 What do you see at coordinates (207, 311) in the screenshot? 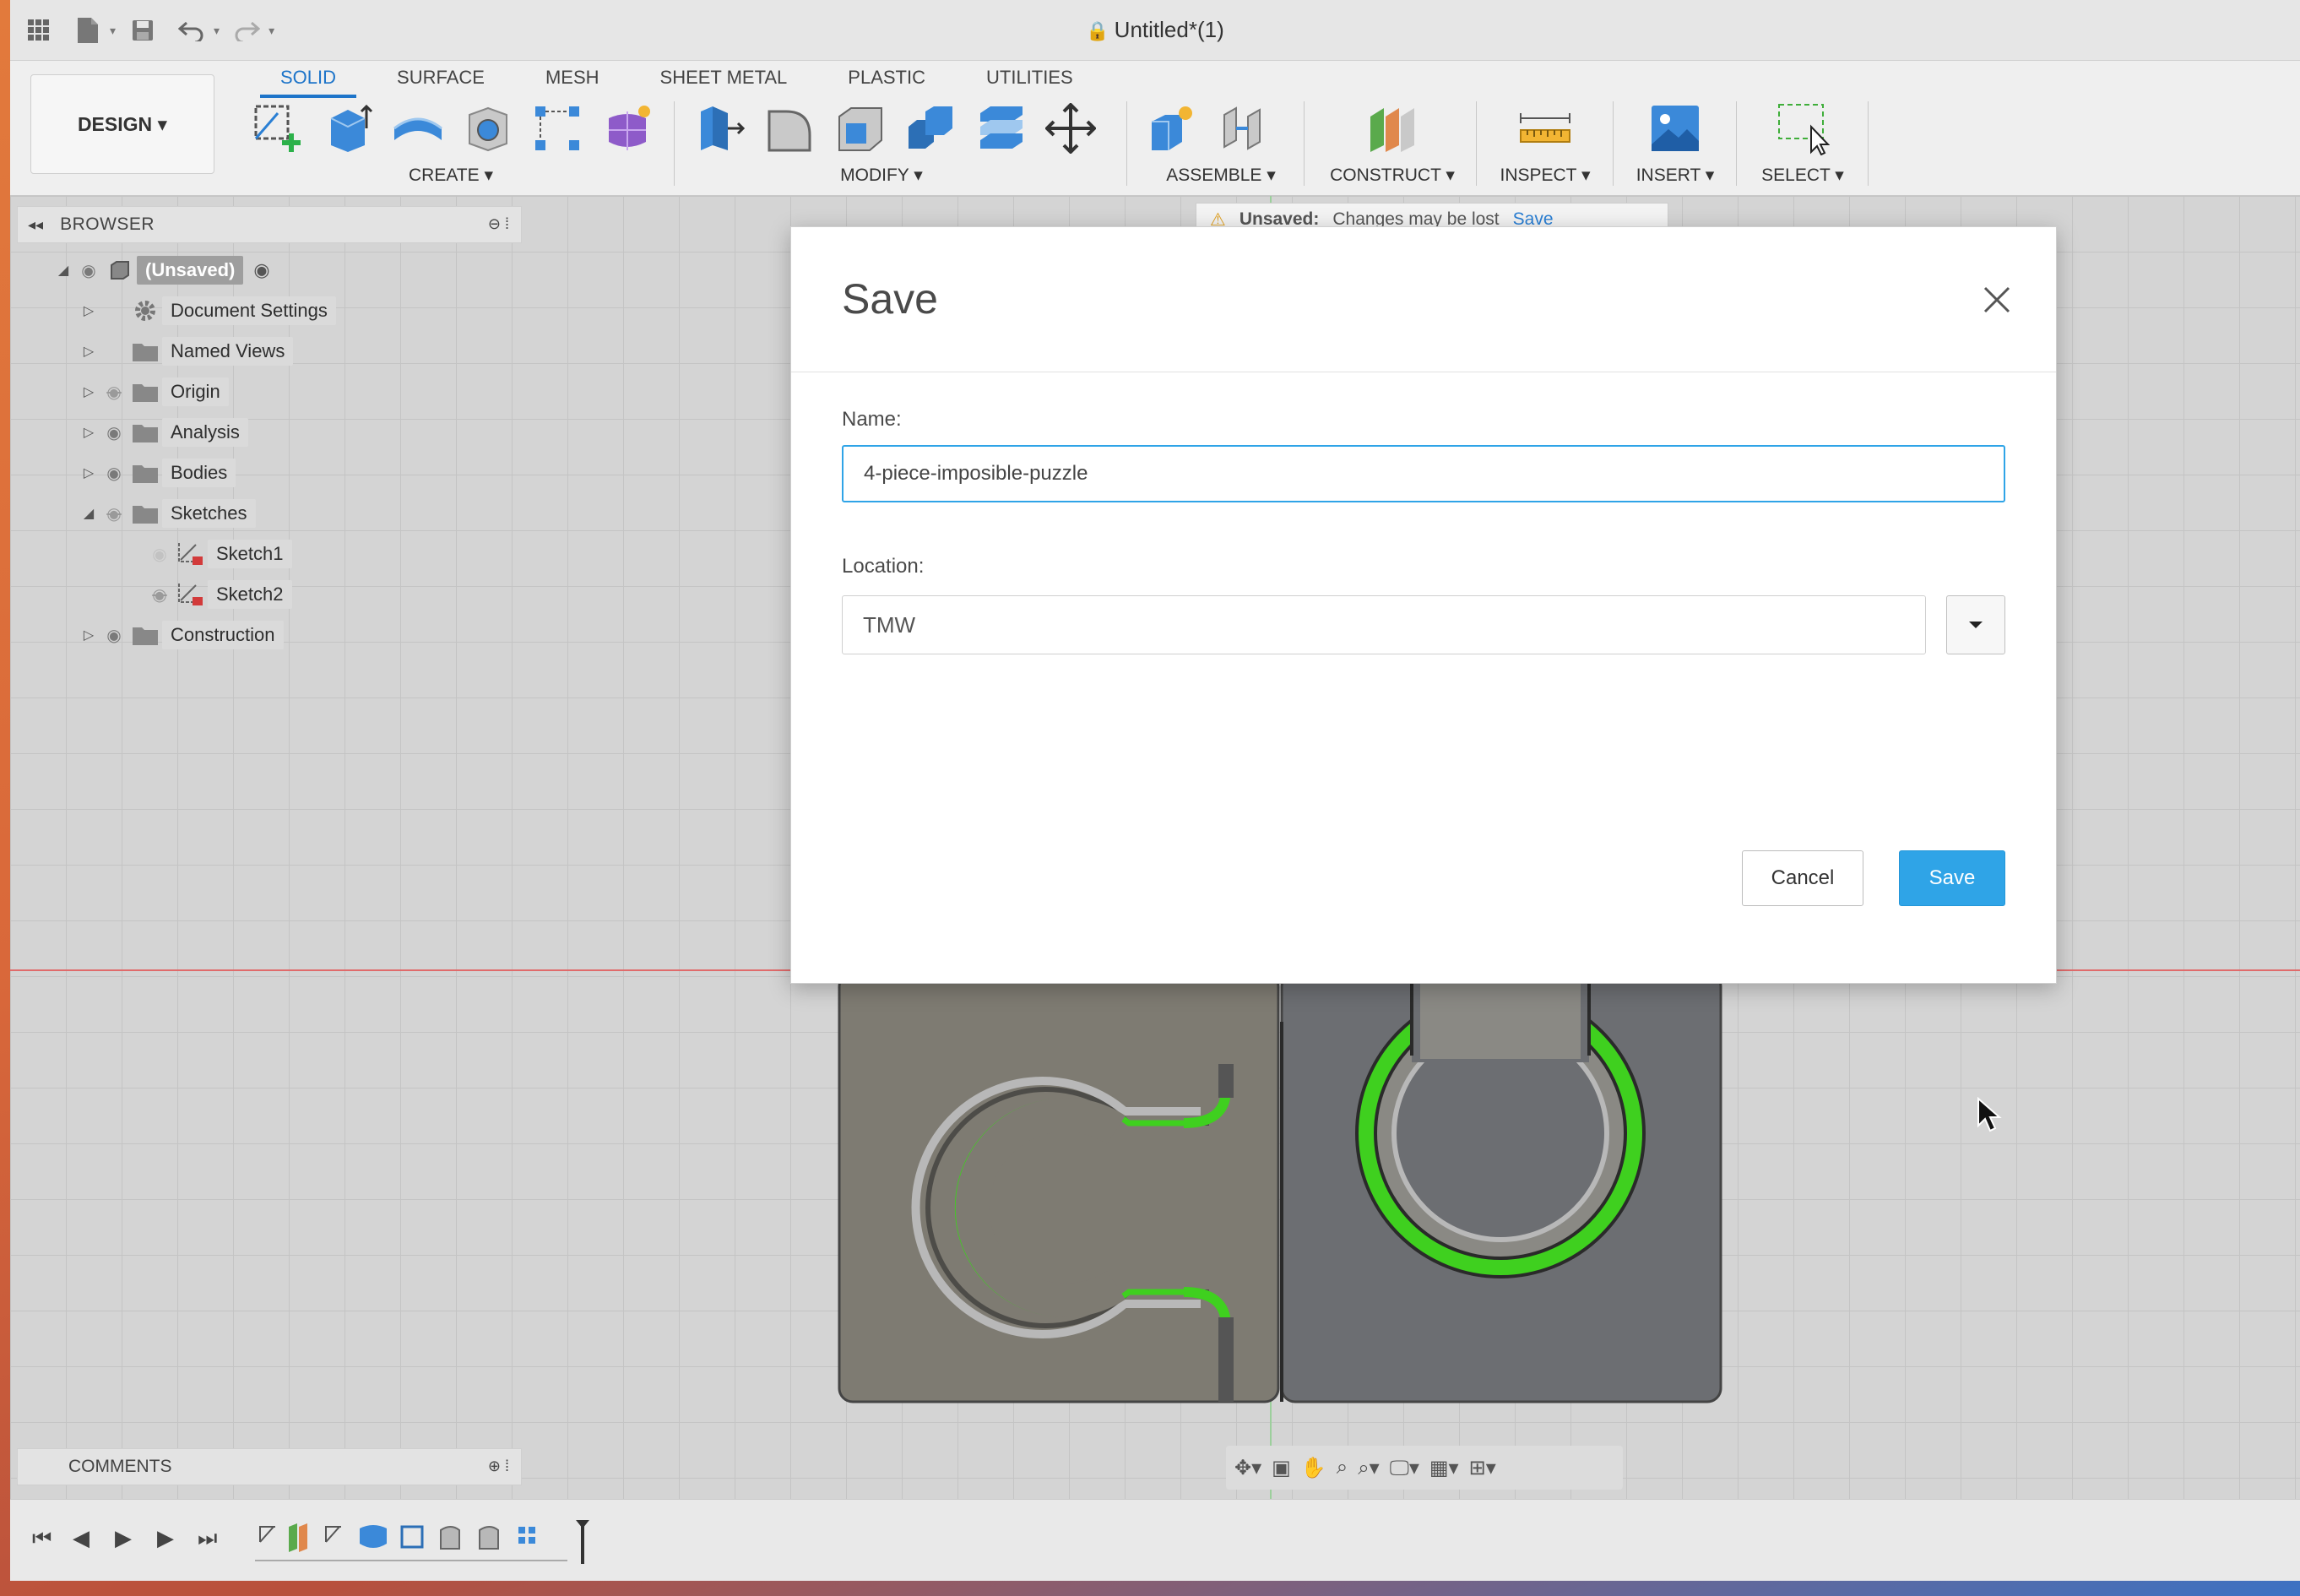
I see `tree-item-document-settings: ▷ ◉ Document Settings` at bounding box center [207, 311].